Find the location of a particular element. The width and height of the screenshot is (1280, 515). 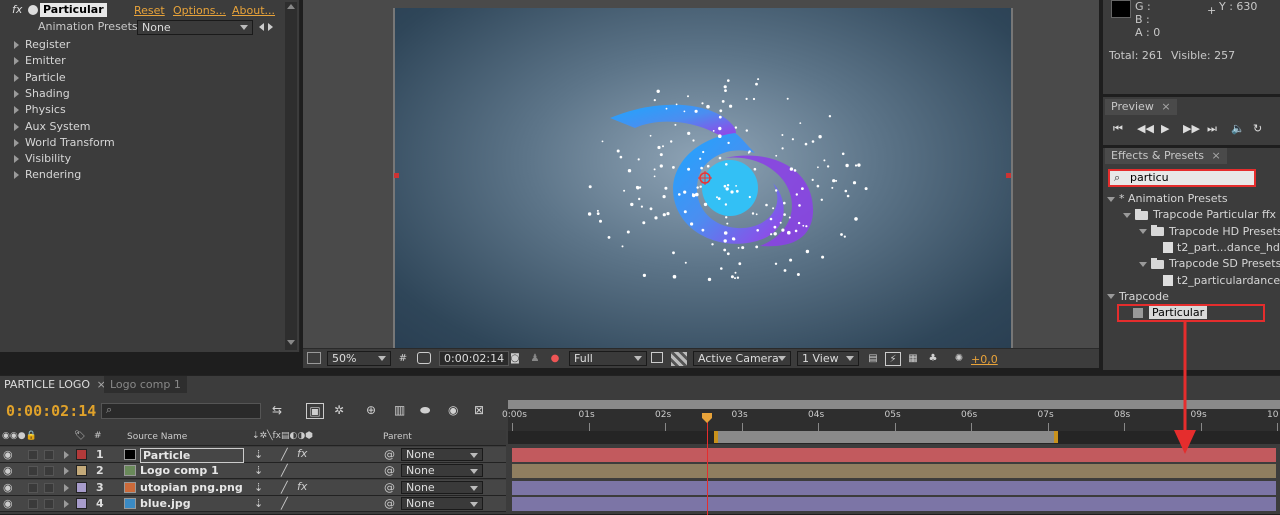

effect-group-item: Register is located at coordinates (42, 45).